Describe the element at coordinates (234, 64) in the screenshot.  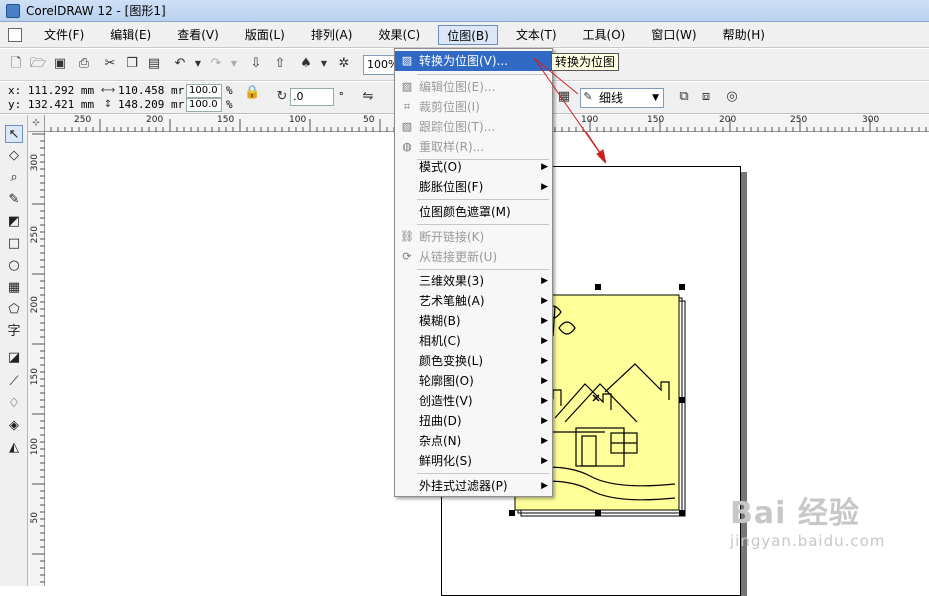
I see `redo-dropdown-icon: ▼` at that location.